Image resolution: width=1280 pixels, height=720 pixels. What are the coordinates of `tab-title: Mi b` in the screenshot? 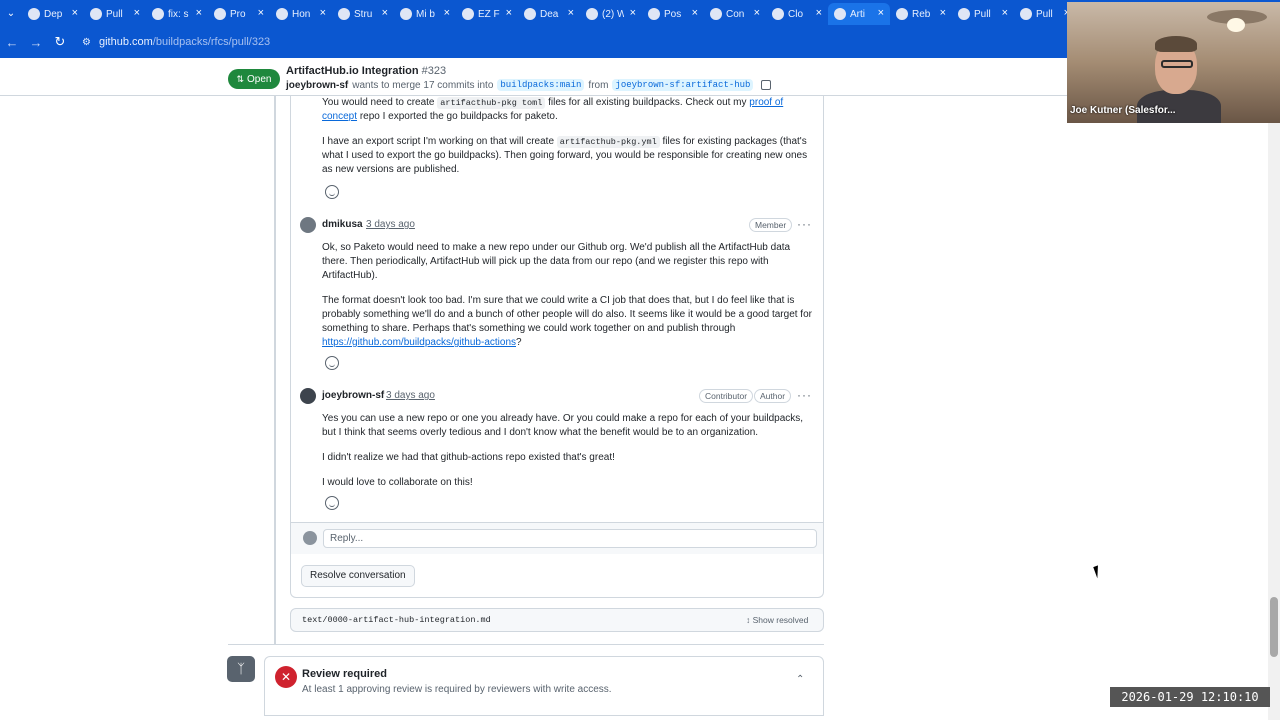 It's located at (425, 14).